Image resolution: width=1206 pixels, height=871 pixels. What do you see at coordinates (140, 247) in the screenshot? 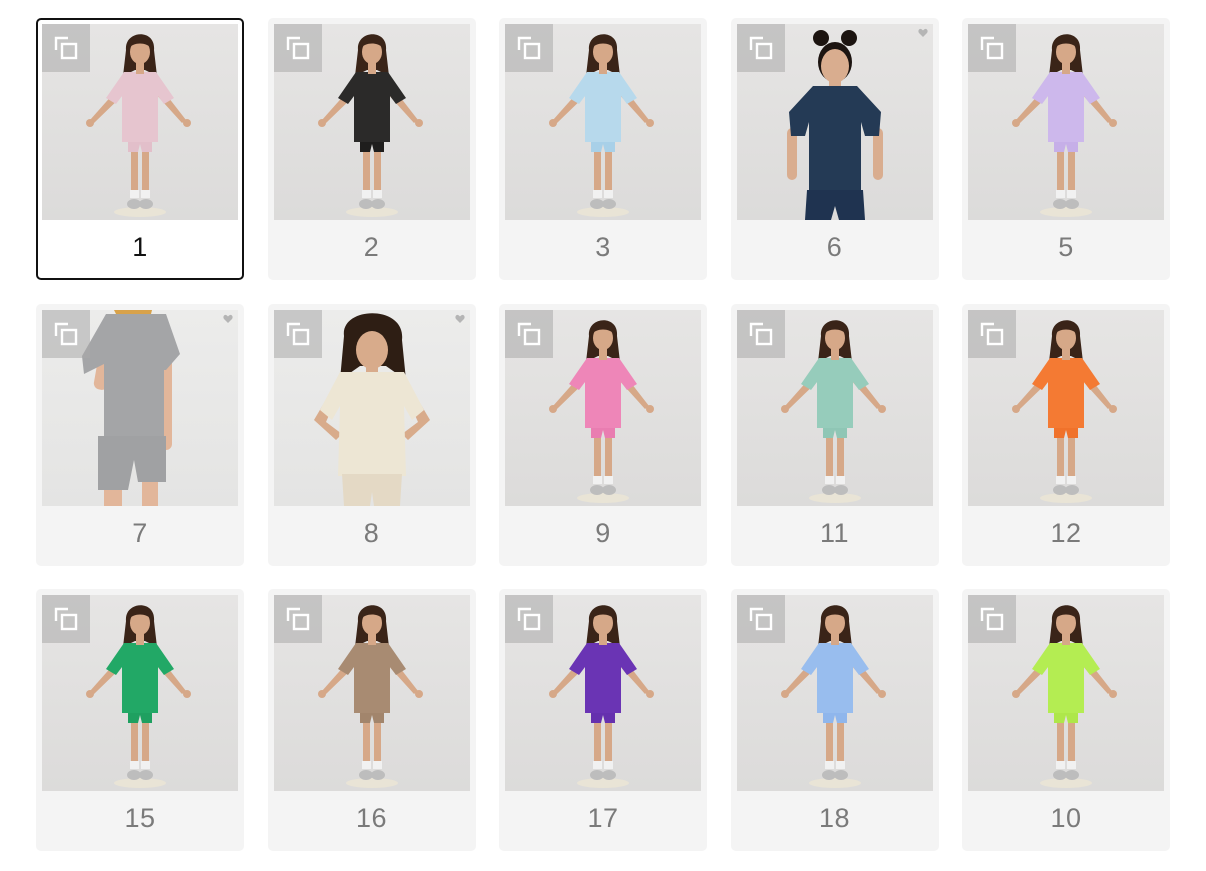
I see `swatch-label: 1` at bounding box center [140, 247].